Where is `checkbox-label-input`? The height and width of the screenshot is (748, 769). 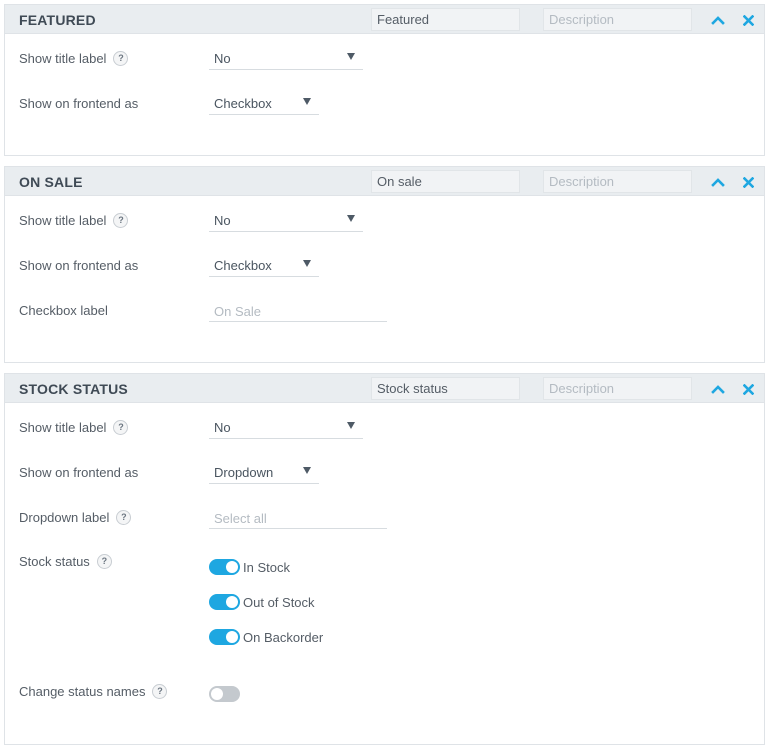
checkbox-label-input is located at coordinates (298, 311).